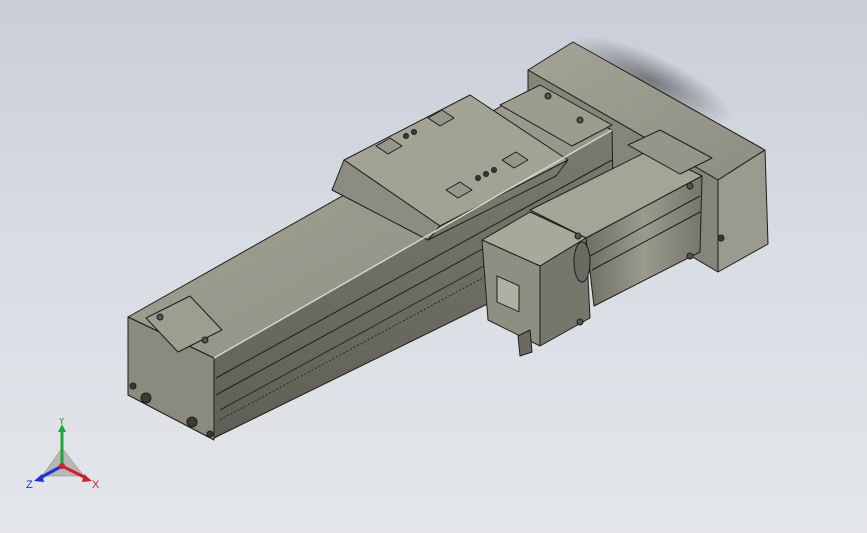  I want to click on z-axis-label: Z, so click(29, 485).